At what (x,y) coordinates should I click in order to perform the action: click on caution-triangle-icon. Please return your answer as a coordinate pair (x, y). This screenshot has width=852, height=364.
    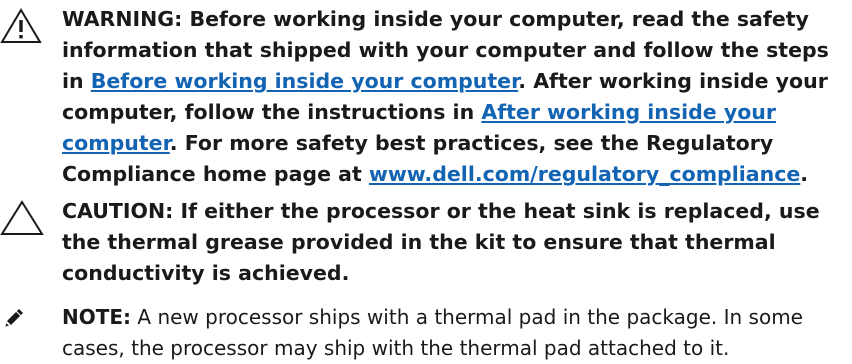
    Looking at the image, I should click on (22, 220).